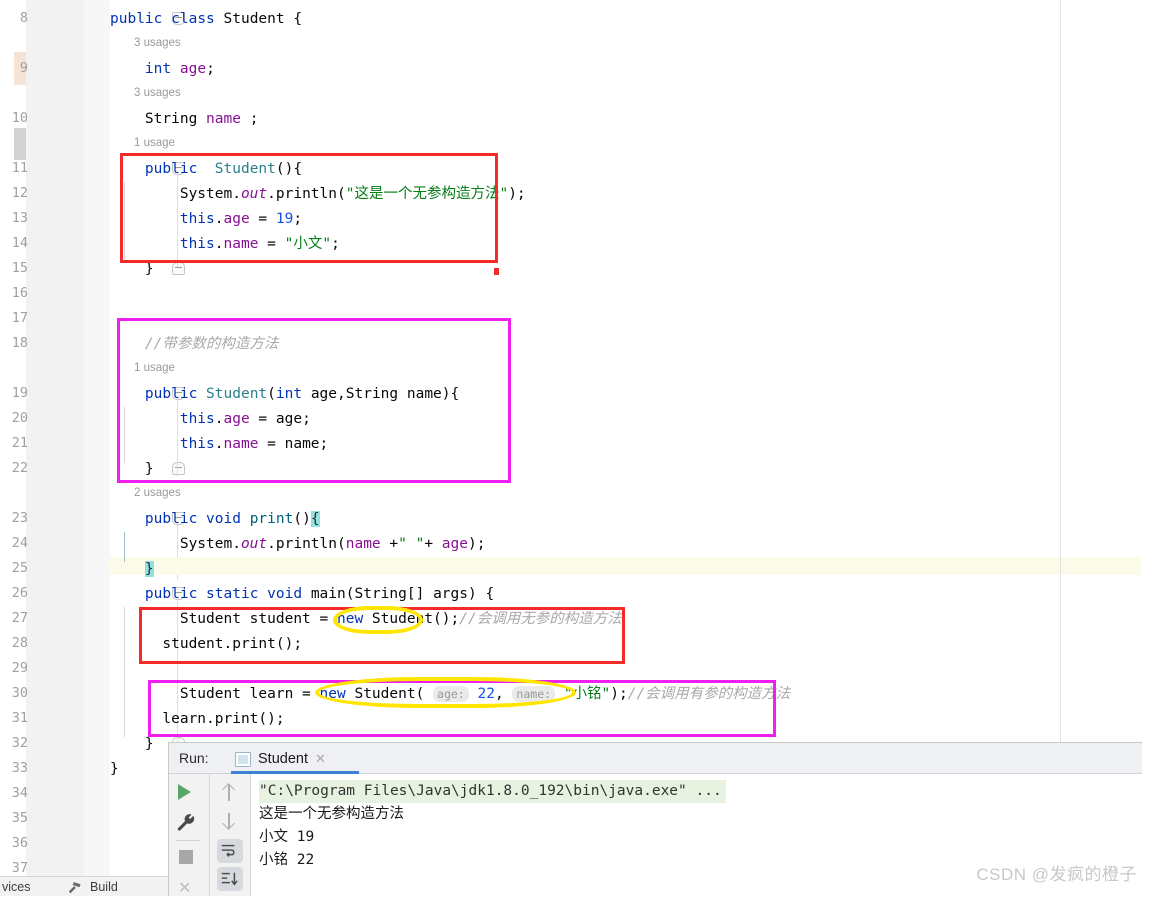  Describe the element at coordinates (225, 244) in the screenshot. I see `code-line: this.name = "小文";` at that location.